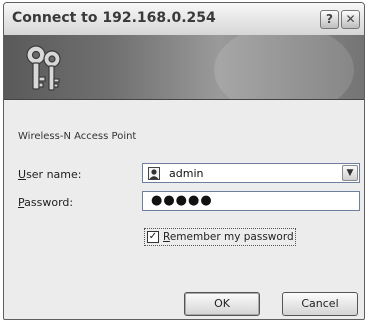 The height and width of the screenshot is (326, 370). Describe the element at coordinates (153, 237) in the screenshot. I see `checkmark-icon: ✓` at that location.